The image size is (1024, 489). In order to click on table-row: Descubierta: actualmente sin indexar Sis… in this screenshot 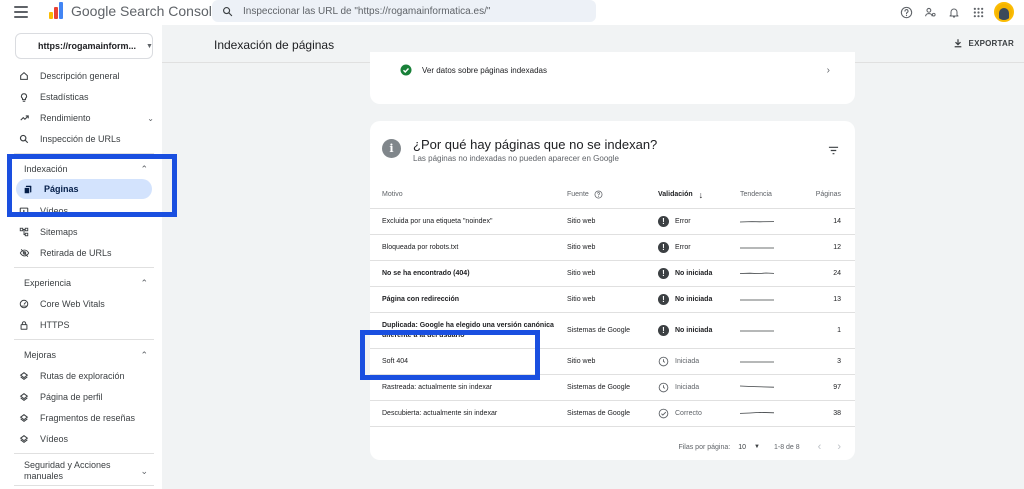, I will do `click(612, 414)`.